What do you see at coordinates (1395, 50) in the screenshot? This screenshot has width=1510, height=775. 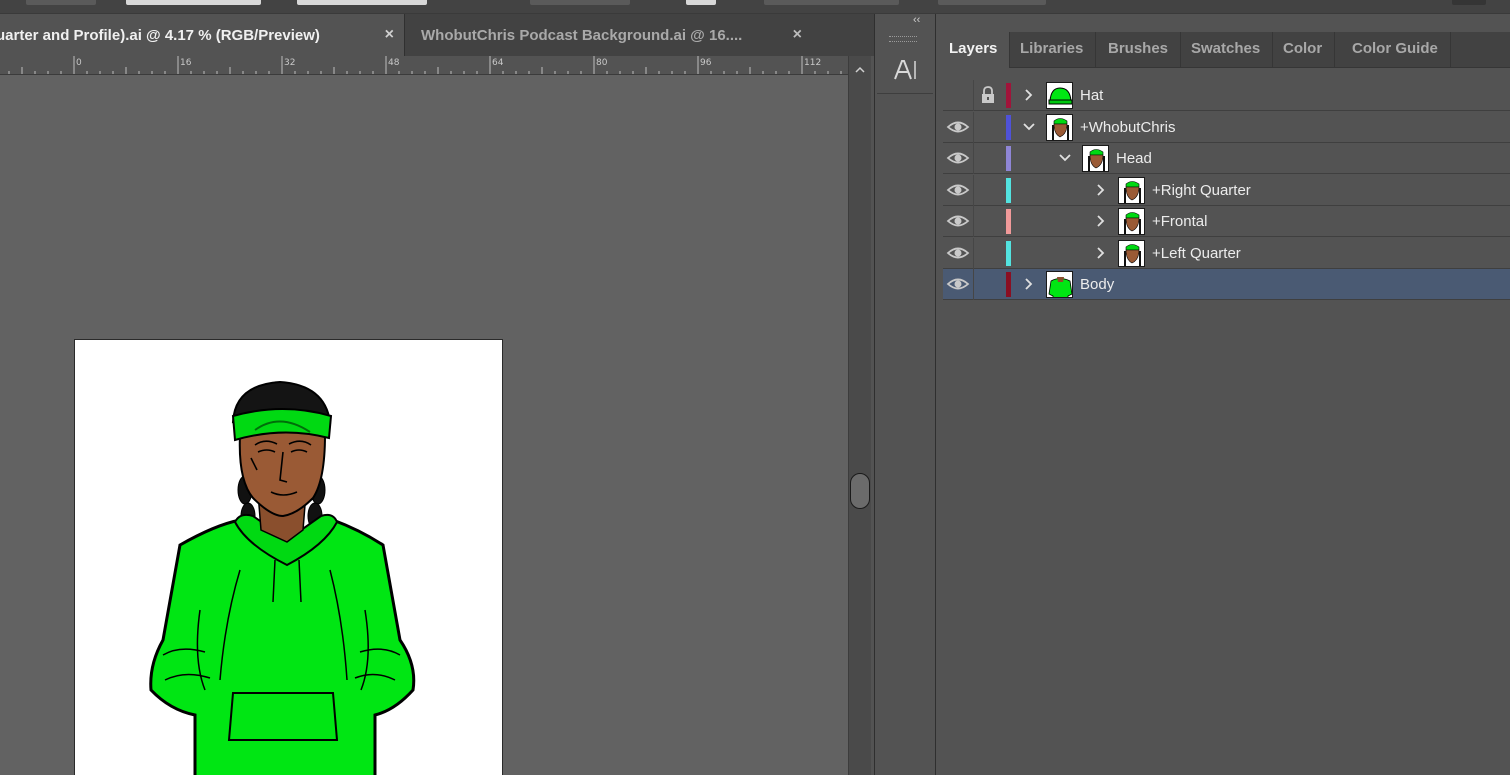 I see `panel-tab-color-guide: Color Guide` at bounding box center [1395, 50].